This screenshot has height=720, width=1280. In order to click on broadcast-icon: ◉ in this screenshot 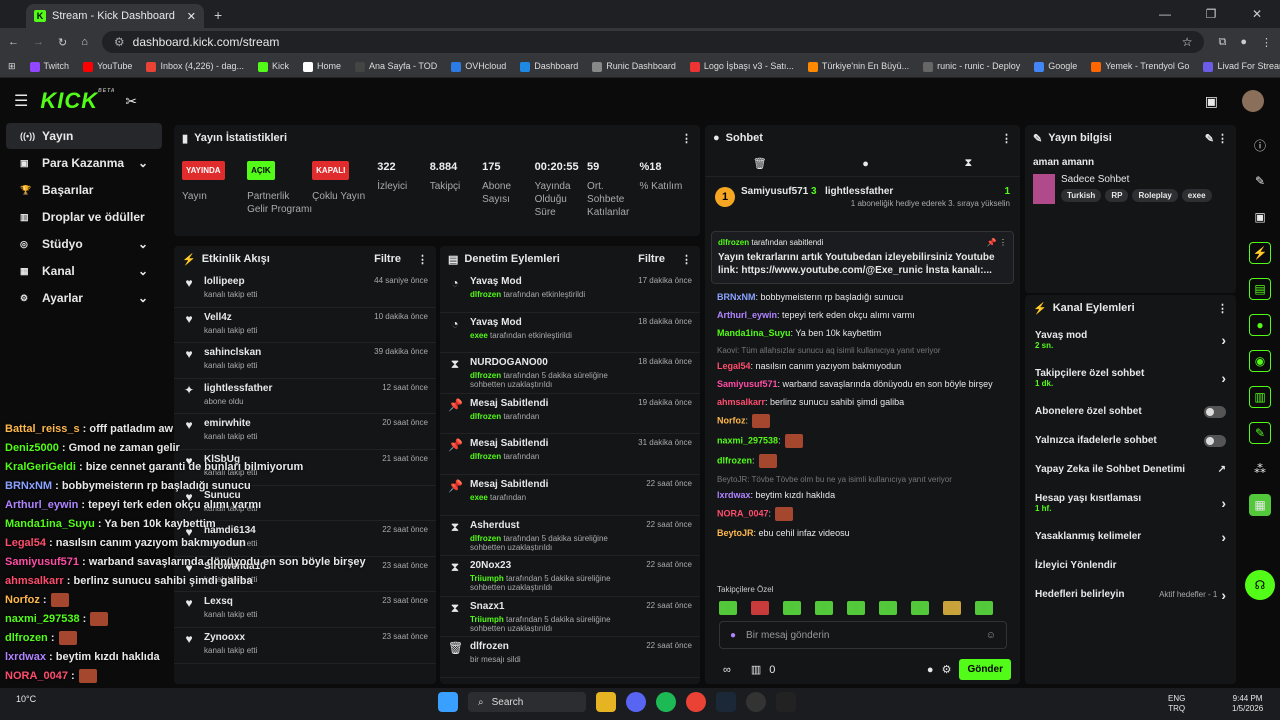, I will do `click(1260, 361)`.